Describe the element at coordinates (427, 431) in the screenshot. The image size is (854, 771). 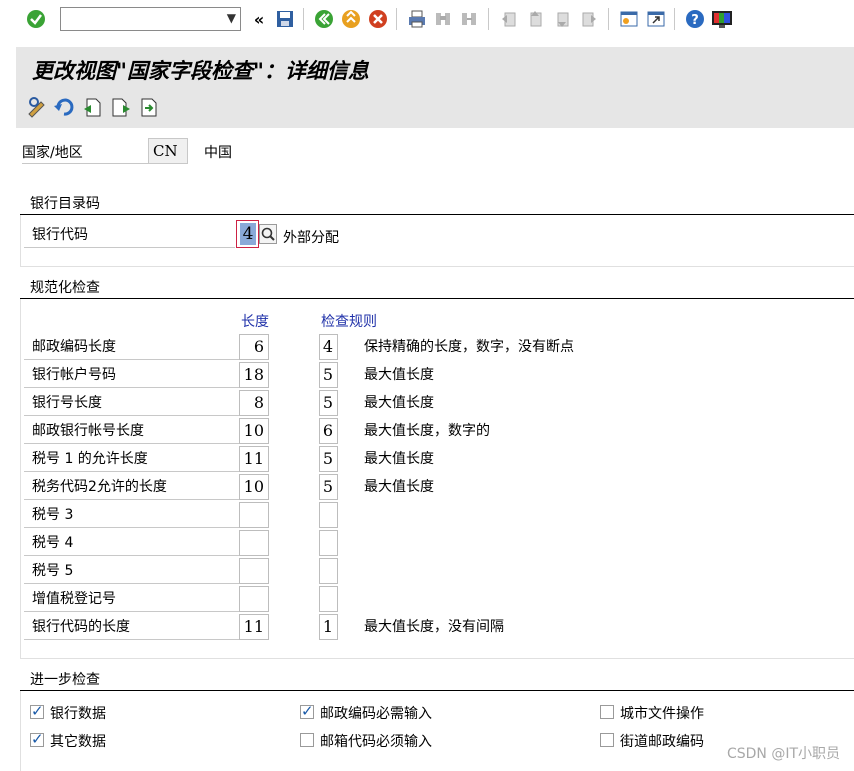
I see `rule-description: 最大值长度，数字的` at that location.